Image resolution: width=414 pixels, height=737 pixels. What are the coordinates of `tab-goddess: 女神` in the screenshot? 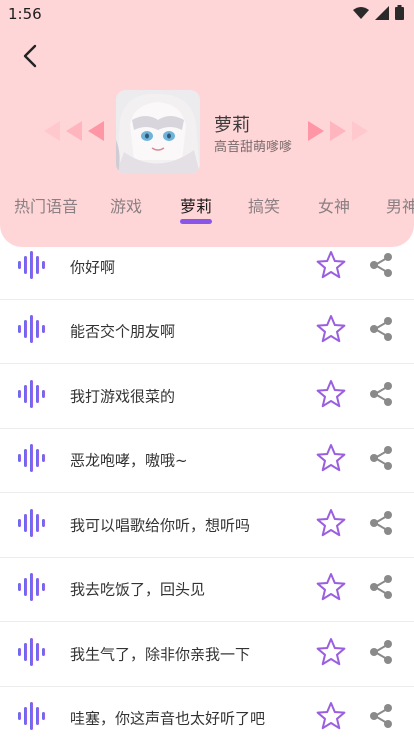 It's located at (334, 205).